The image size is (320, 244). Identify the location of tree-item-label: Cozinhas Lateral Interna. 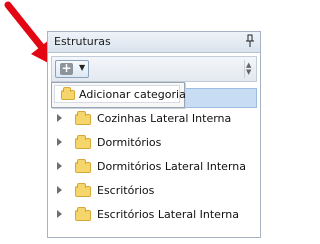
(164, 118).